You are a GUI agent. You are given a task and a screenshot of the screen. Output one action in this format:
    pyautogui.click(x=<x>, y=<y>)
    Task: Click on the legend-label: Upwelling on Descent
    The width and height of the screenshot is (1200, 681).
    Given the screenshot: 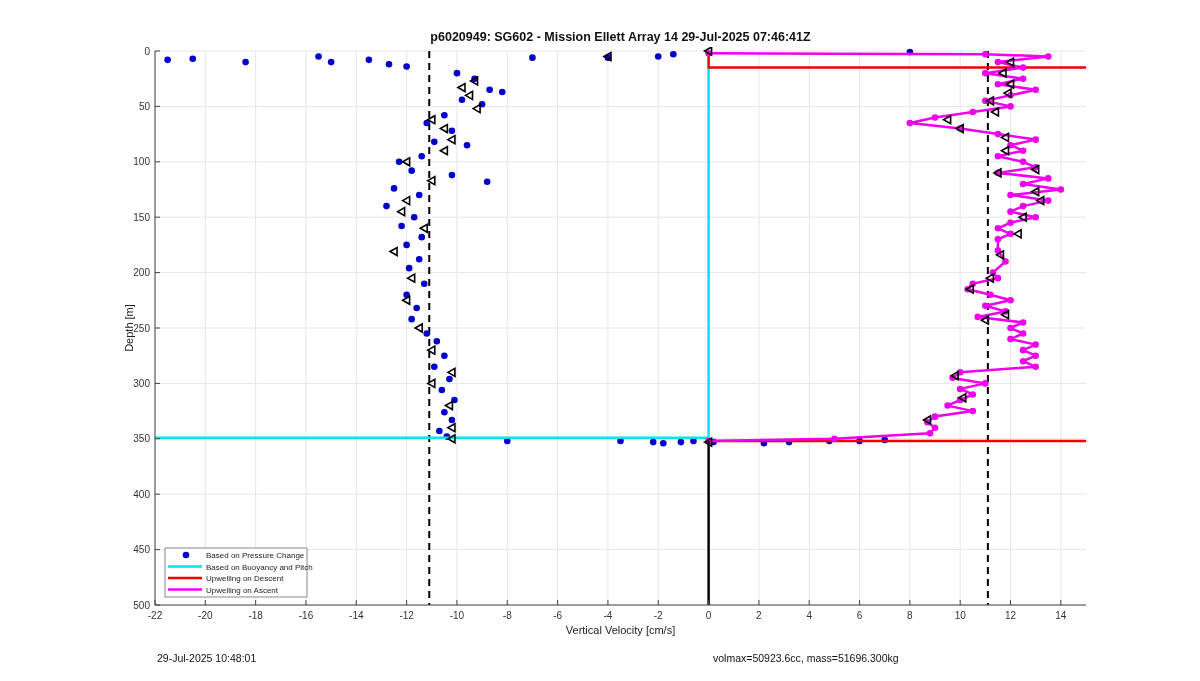 What is the action you would take?
    pyautogui.click(x=245, y=578)
    